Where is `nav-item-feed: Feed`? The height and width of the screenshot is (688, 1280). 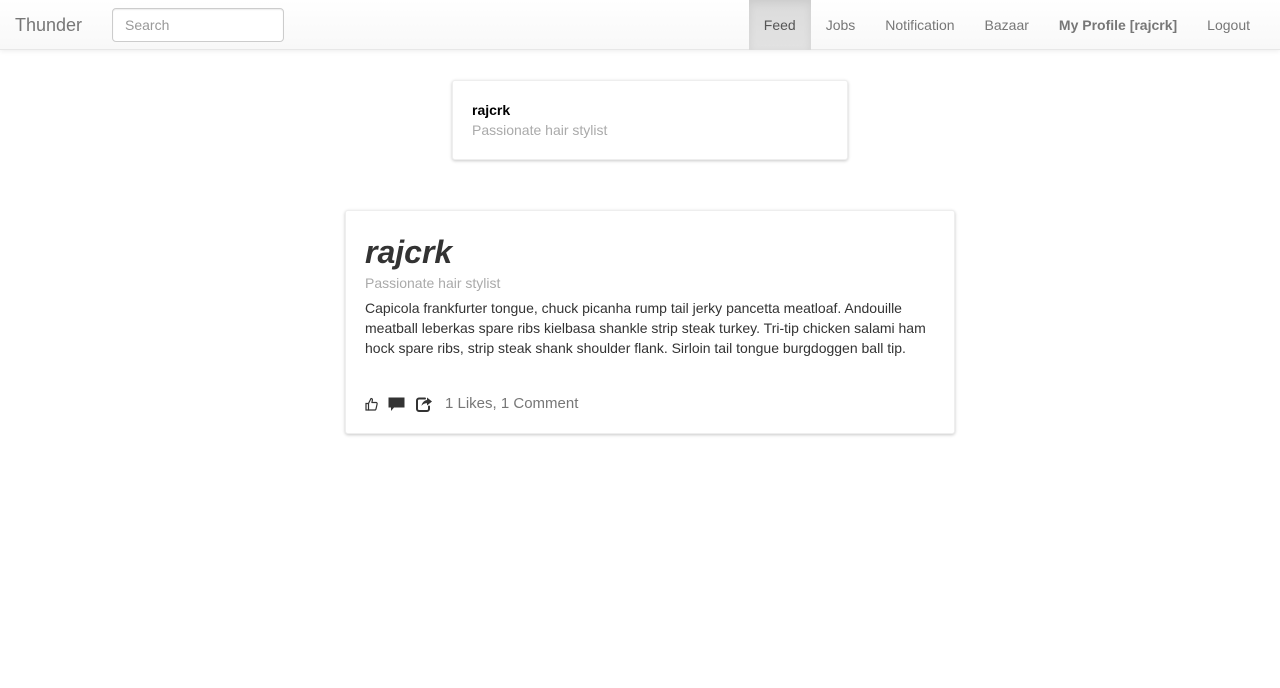 nav-item-feed: Feed is located at coordinates (779, 25).